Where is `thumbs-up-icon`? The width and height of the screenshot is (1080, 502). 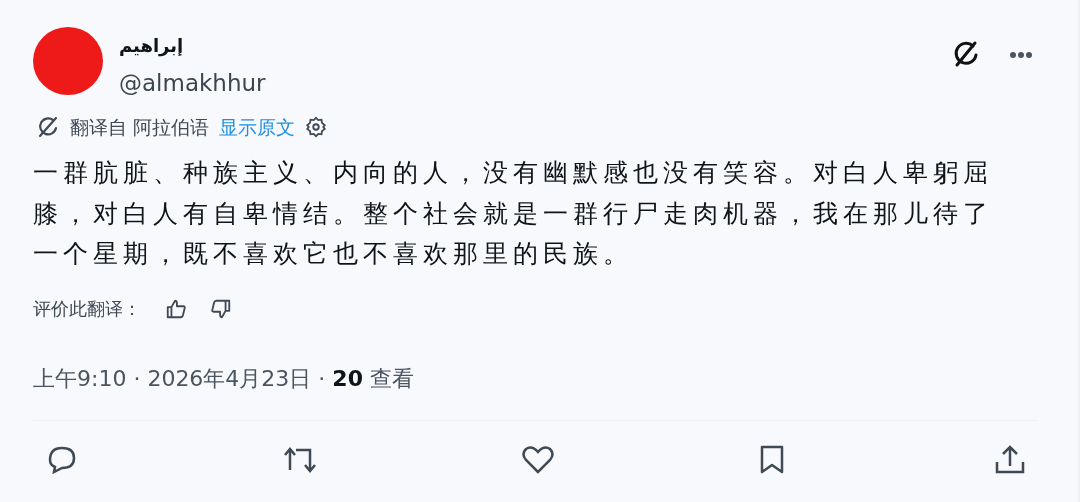 thumbs-up-icon is located at coordinates (176, 308).